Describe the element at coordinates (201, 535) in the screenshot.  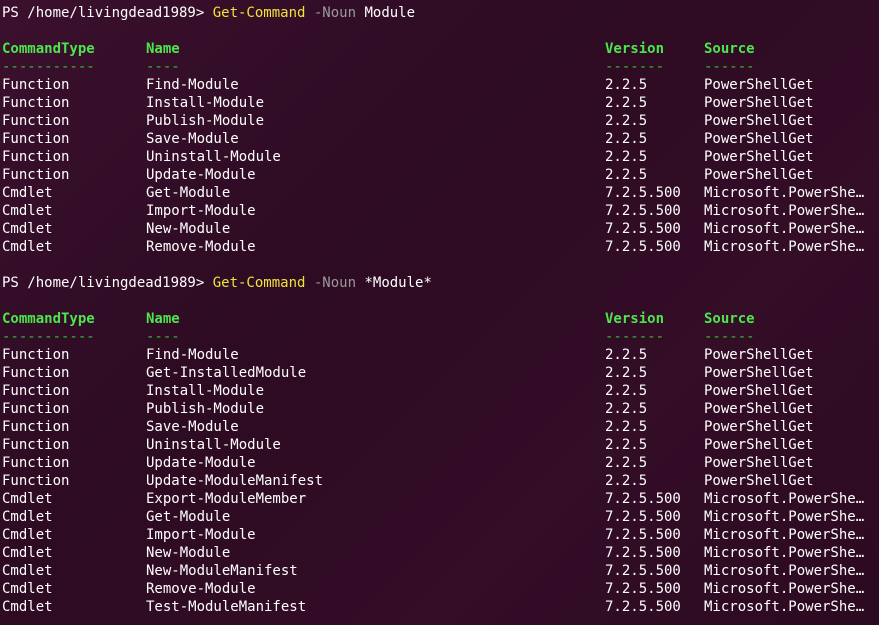
I see `row-name: Import-Module` at that location.